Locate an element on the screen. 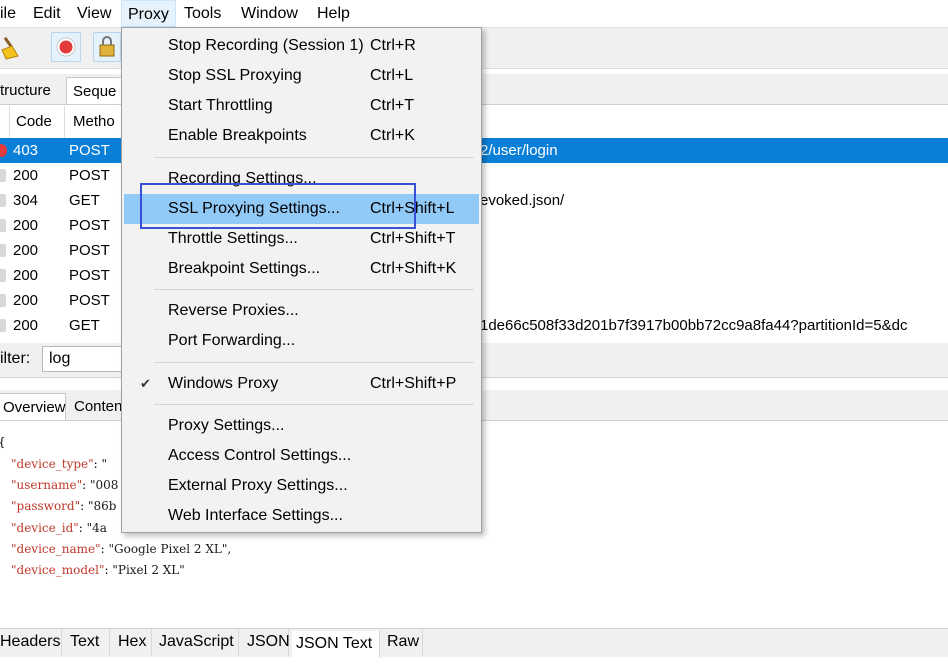 This screenshot has width=948, height=665. menu-help: Help is located at coordinates (333, 13).